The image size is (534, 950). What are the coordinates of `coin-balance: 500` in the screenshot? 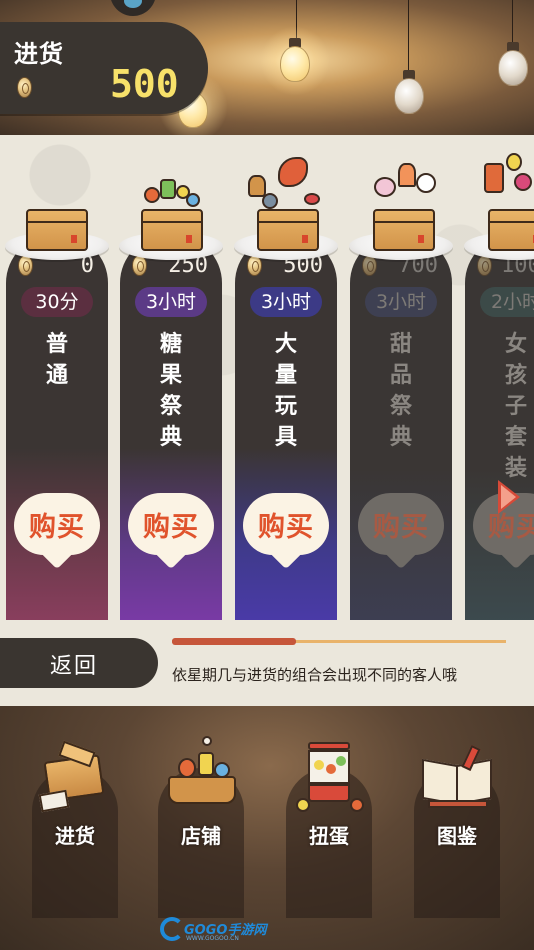 It's located at (144, 84).